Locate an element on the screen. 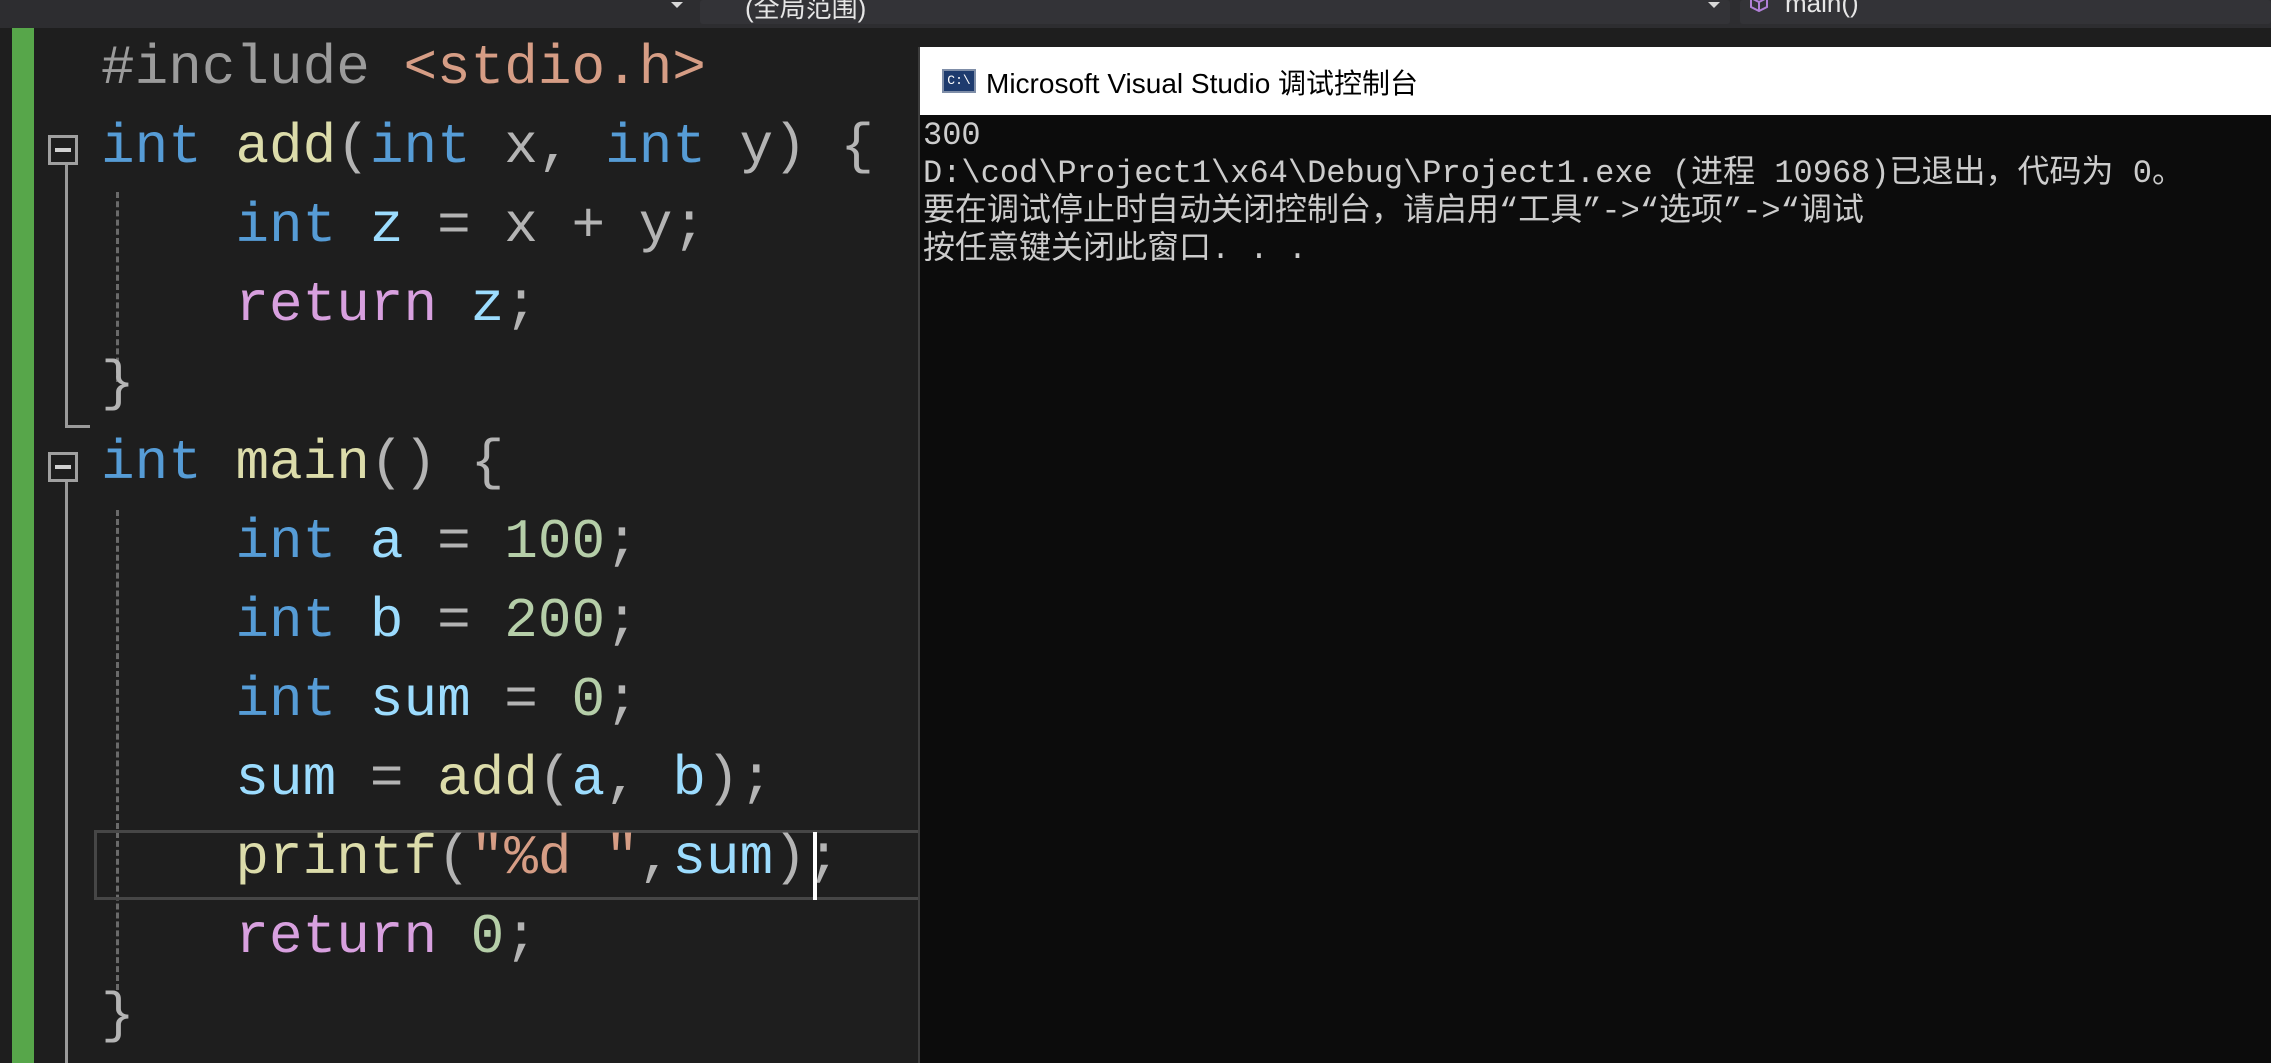  code-line: int sum = 0; is located at coordinates (369, 700).